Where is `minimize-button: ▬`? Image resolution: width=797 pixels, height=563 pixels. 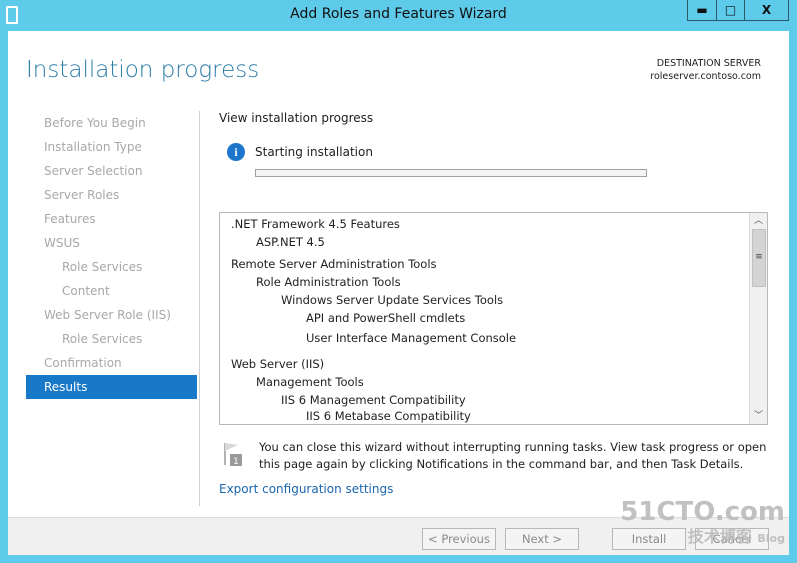 minimize-button: ▬ is located at coordinates (702, 10).